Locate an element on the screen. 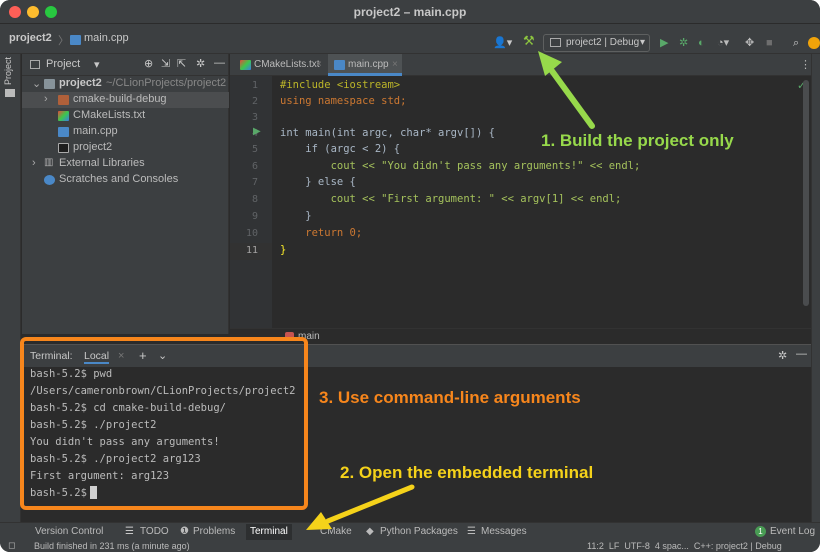  annotation-terminal: 2. Open the embedded terminal is located at coordinates (467, 472).